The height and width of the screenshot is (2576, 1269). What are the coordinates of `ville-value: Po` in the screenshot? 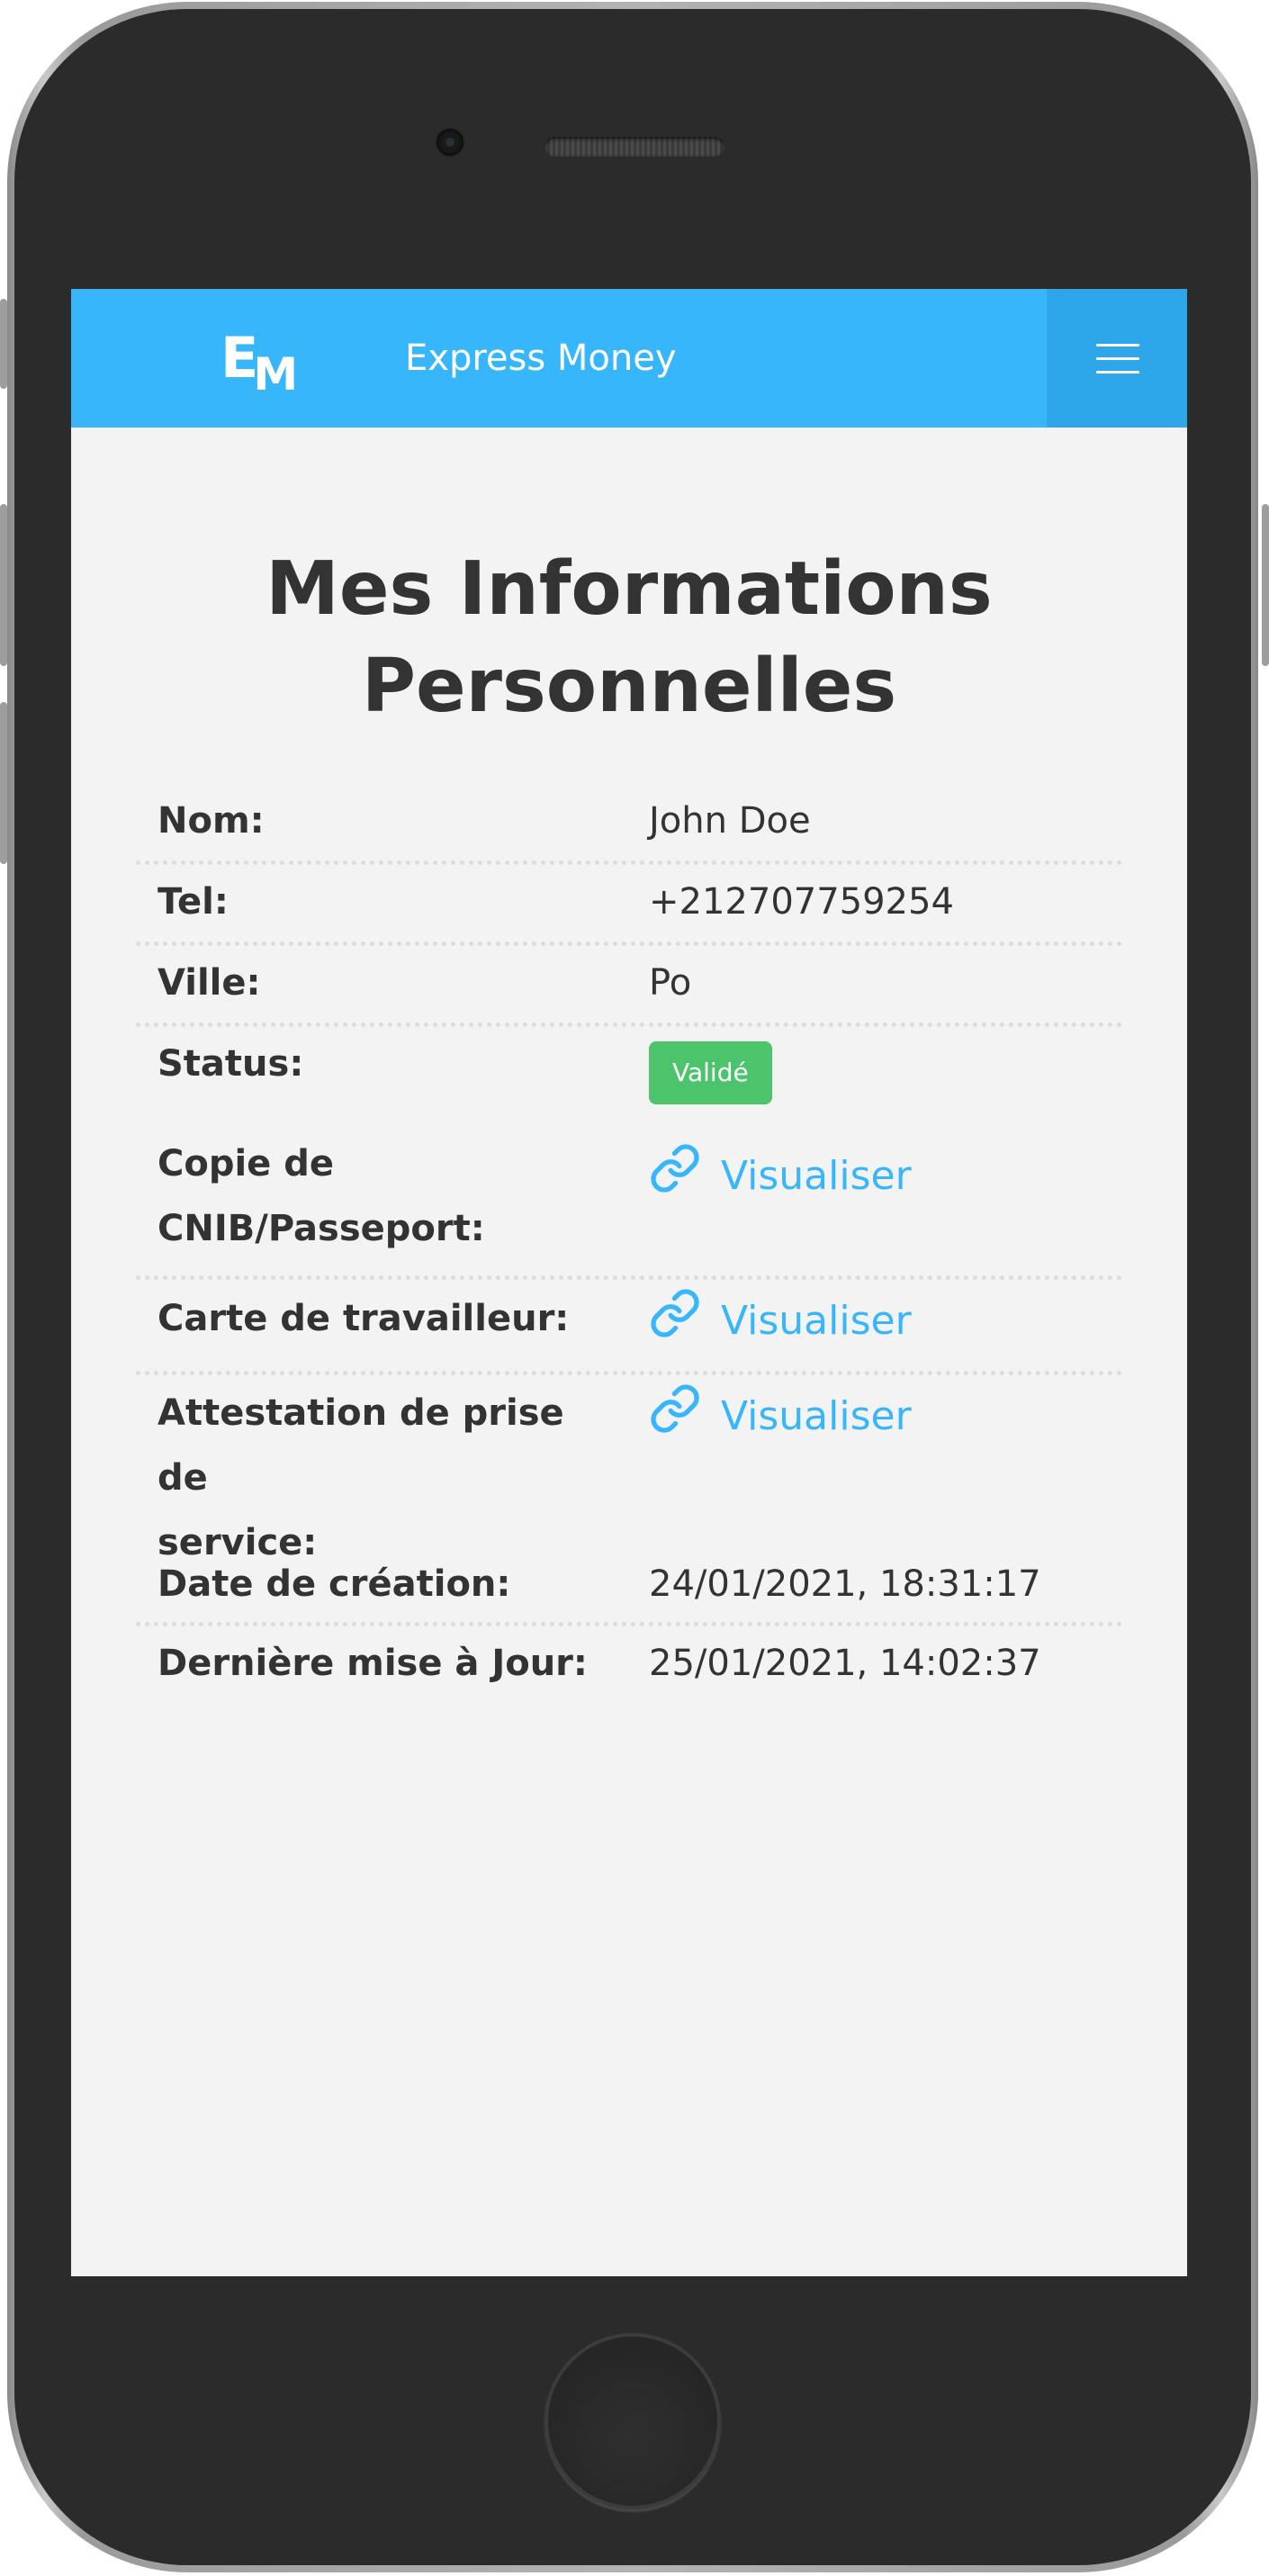 It's located at (670, 983).